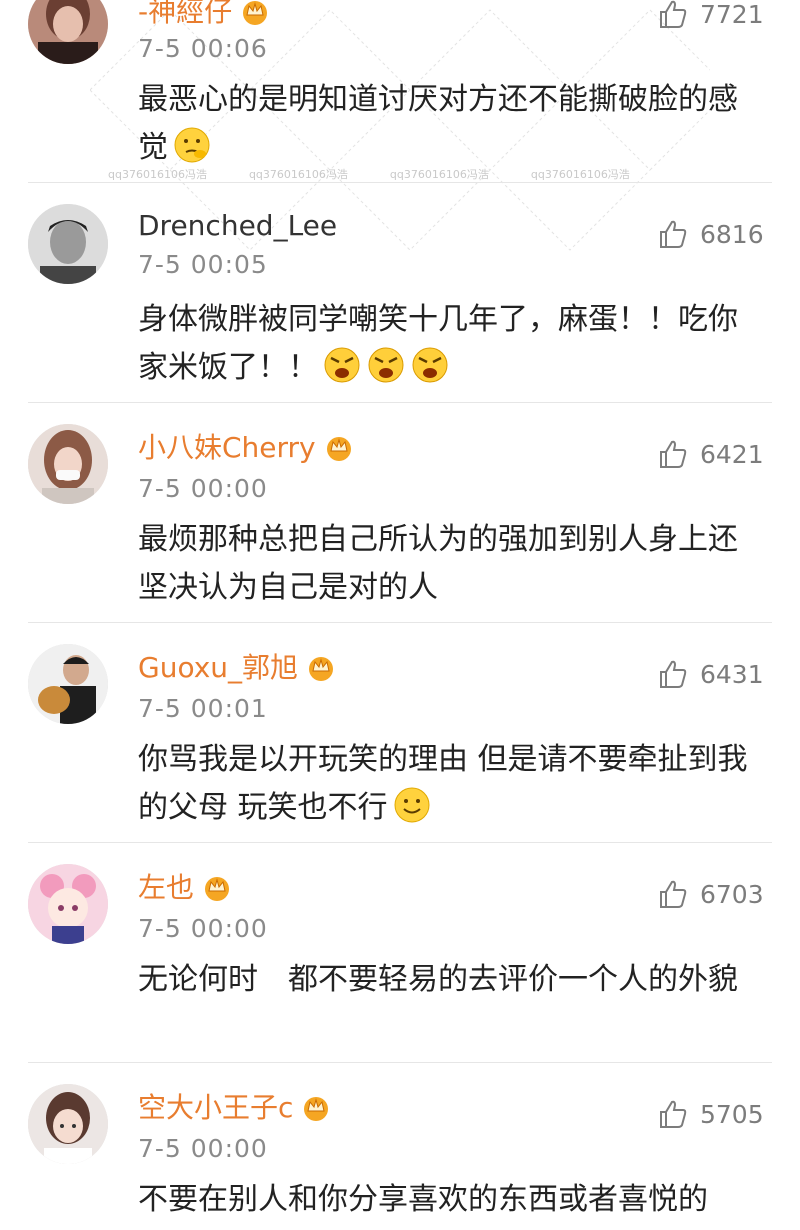  I want to click on like-button: 7721, so click(710, 17).